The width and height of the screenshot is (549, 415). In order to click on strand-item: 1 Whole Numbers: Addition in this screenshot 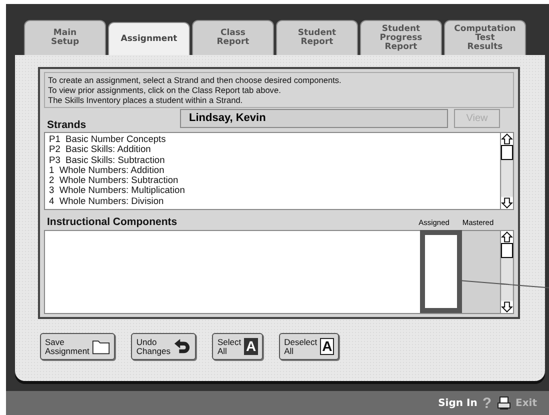, I will do `click(272, 170)`.